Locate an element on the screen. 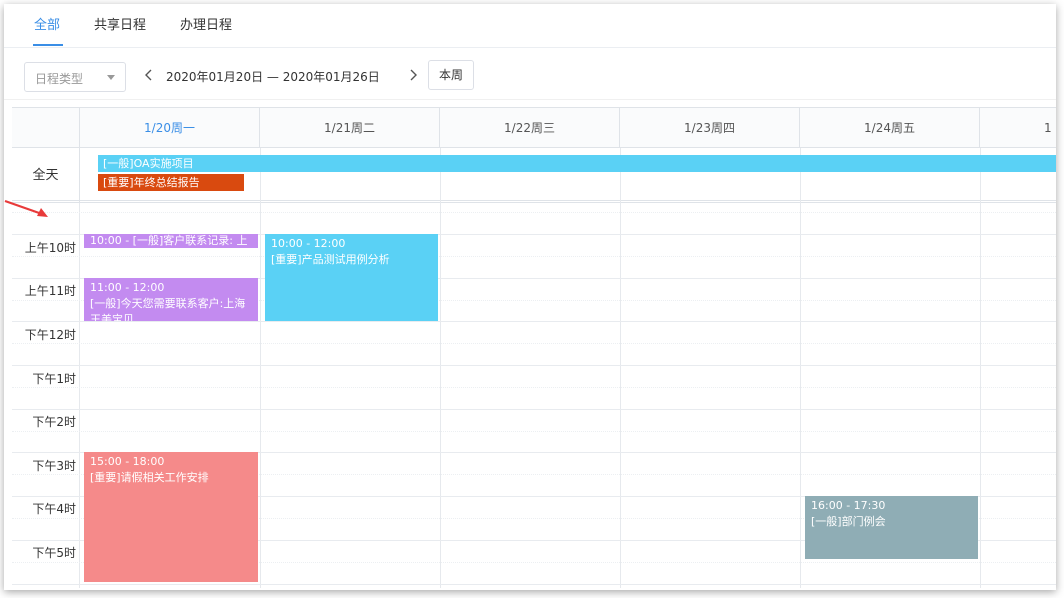 This screenshot has width=1064, height=598. day-header-wed: 1/22周三 is located at coordinates (530, 128).